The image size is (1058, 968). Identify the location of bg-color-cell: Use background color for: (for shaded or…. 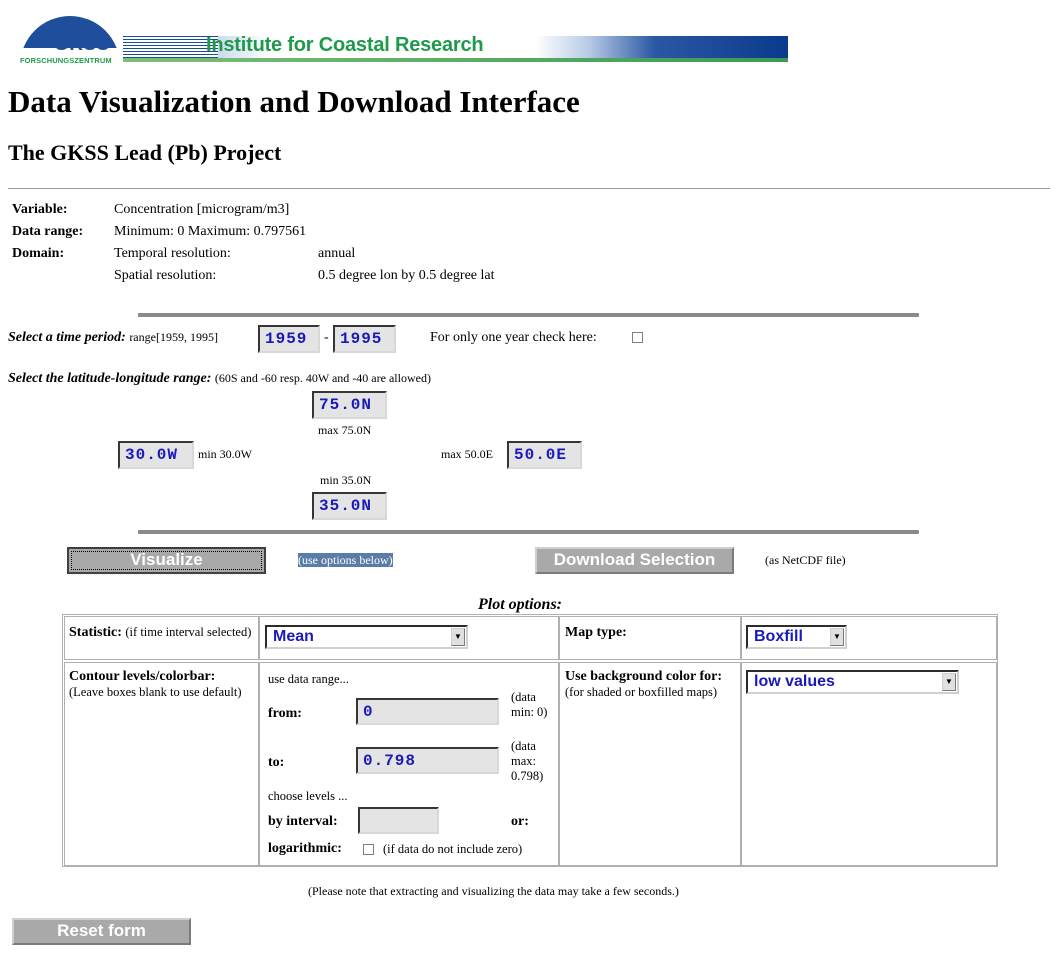
(650, 764).